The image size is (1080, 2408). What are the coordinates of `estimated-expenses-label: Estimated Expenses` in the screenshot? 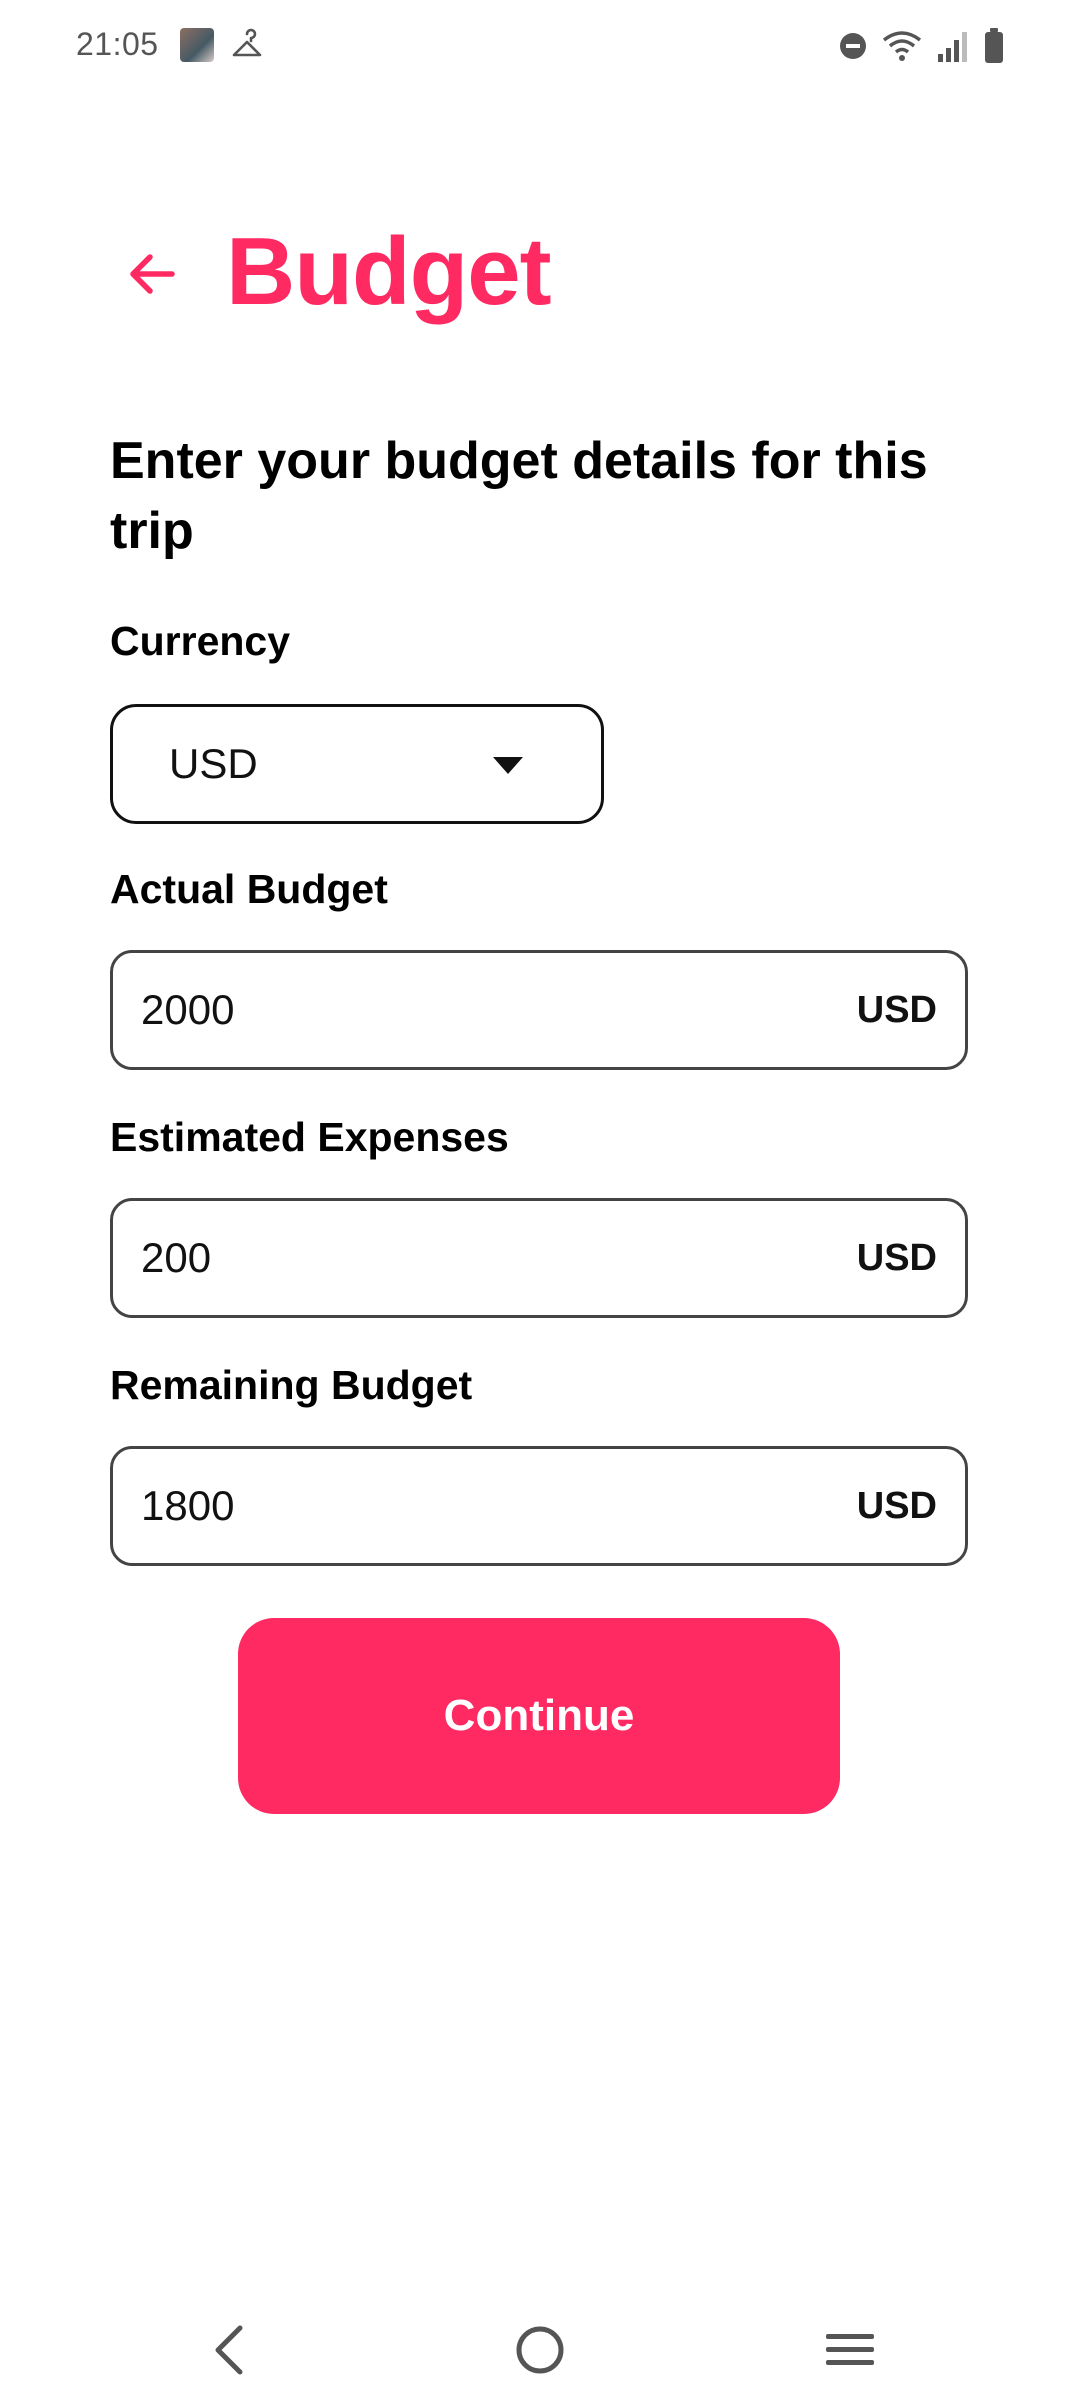 It's located at (309, 1137).